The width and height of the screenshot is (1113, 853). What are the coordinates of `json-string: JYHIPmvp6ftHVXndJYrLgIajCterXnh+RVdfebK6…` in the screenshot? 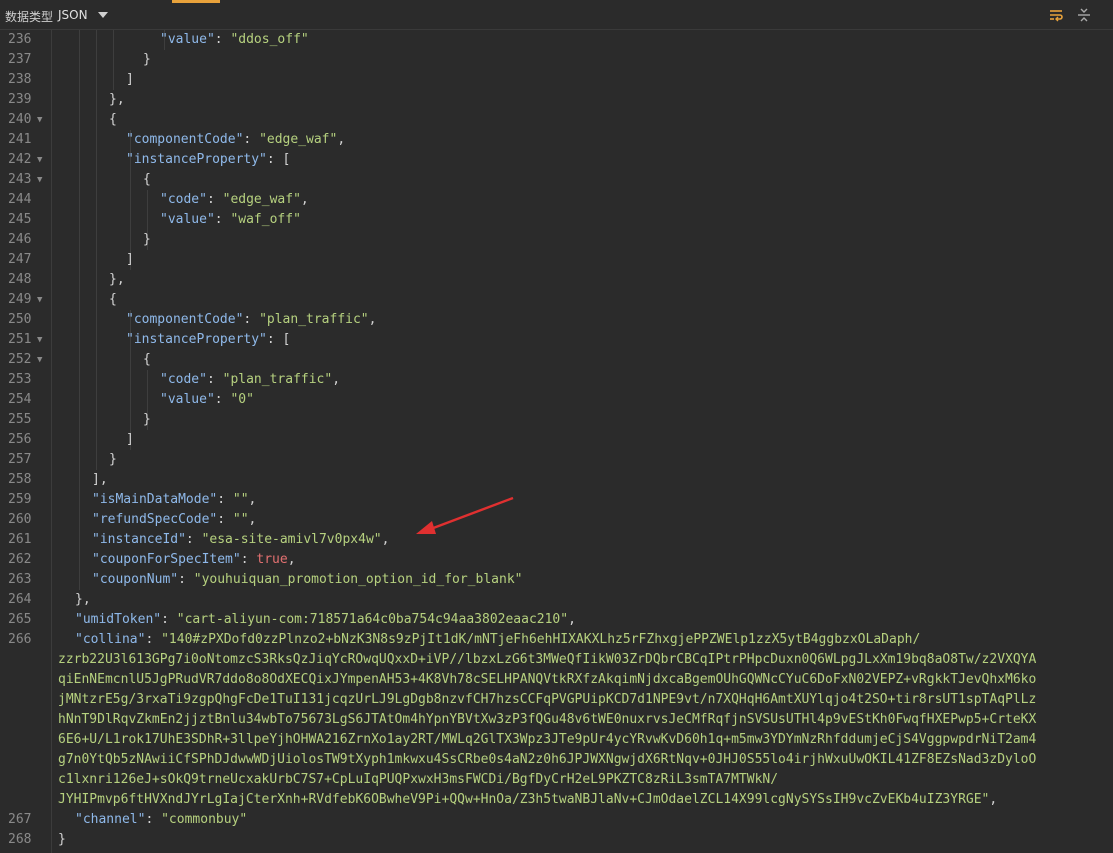 It's located at (524, 799).